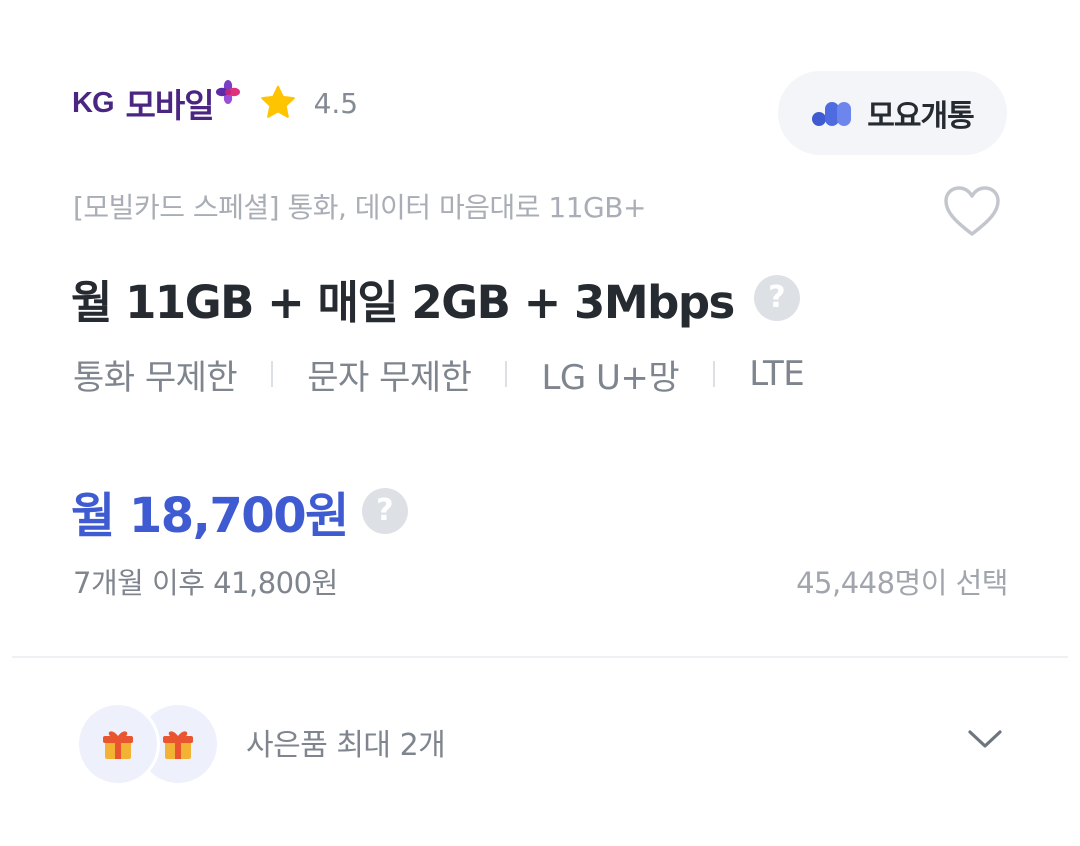  I want to click on plan-features: 통화 무제한 문자 무제한 LG U+망 LTE, so click(439, 374).